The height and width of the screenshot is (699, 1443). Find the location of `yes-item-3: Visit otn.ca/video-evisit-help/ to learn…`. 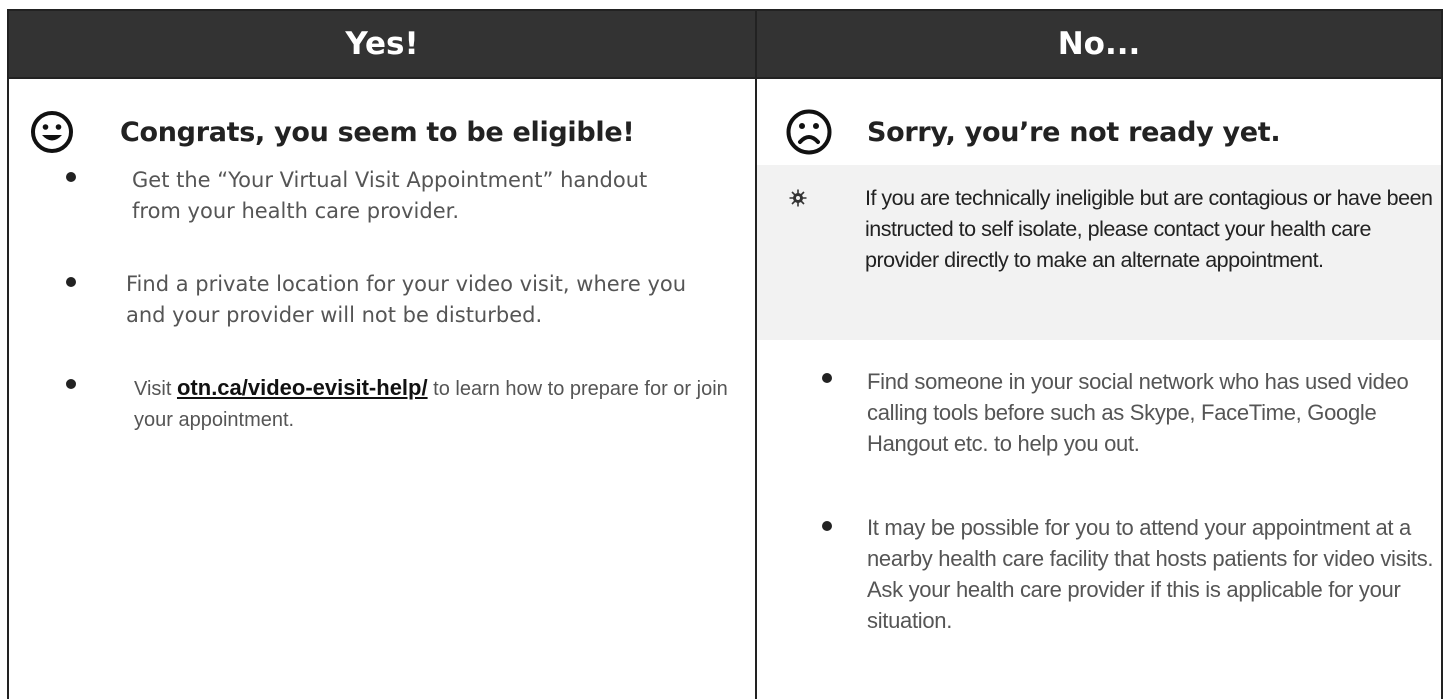

yes-item-3: Visit otn.ca/video-evisit-help/ to learn… is located at coordinates (434, 404).